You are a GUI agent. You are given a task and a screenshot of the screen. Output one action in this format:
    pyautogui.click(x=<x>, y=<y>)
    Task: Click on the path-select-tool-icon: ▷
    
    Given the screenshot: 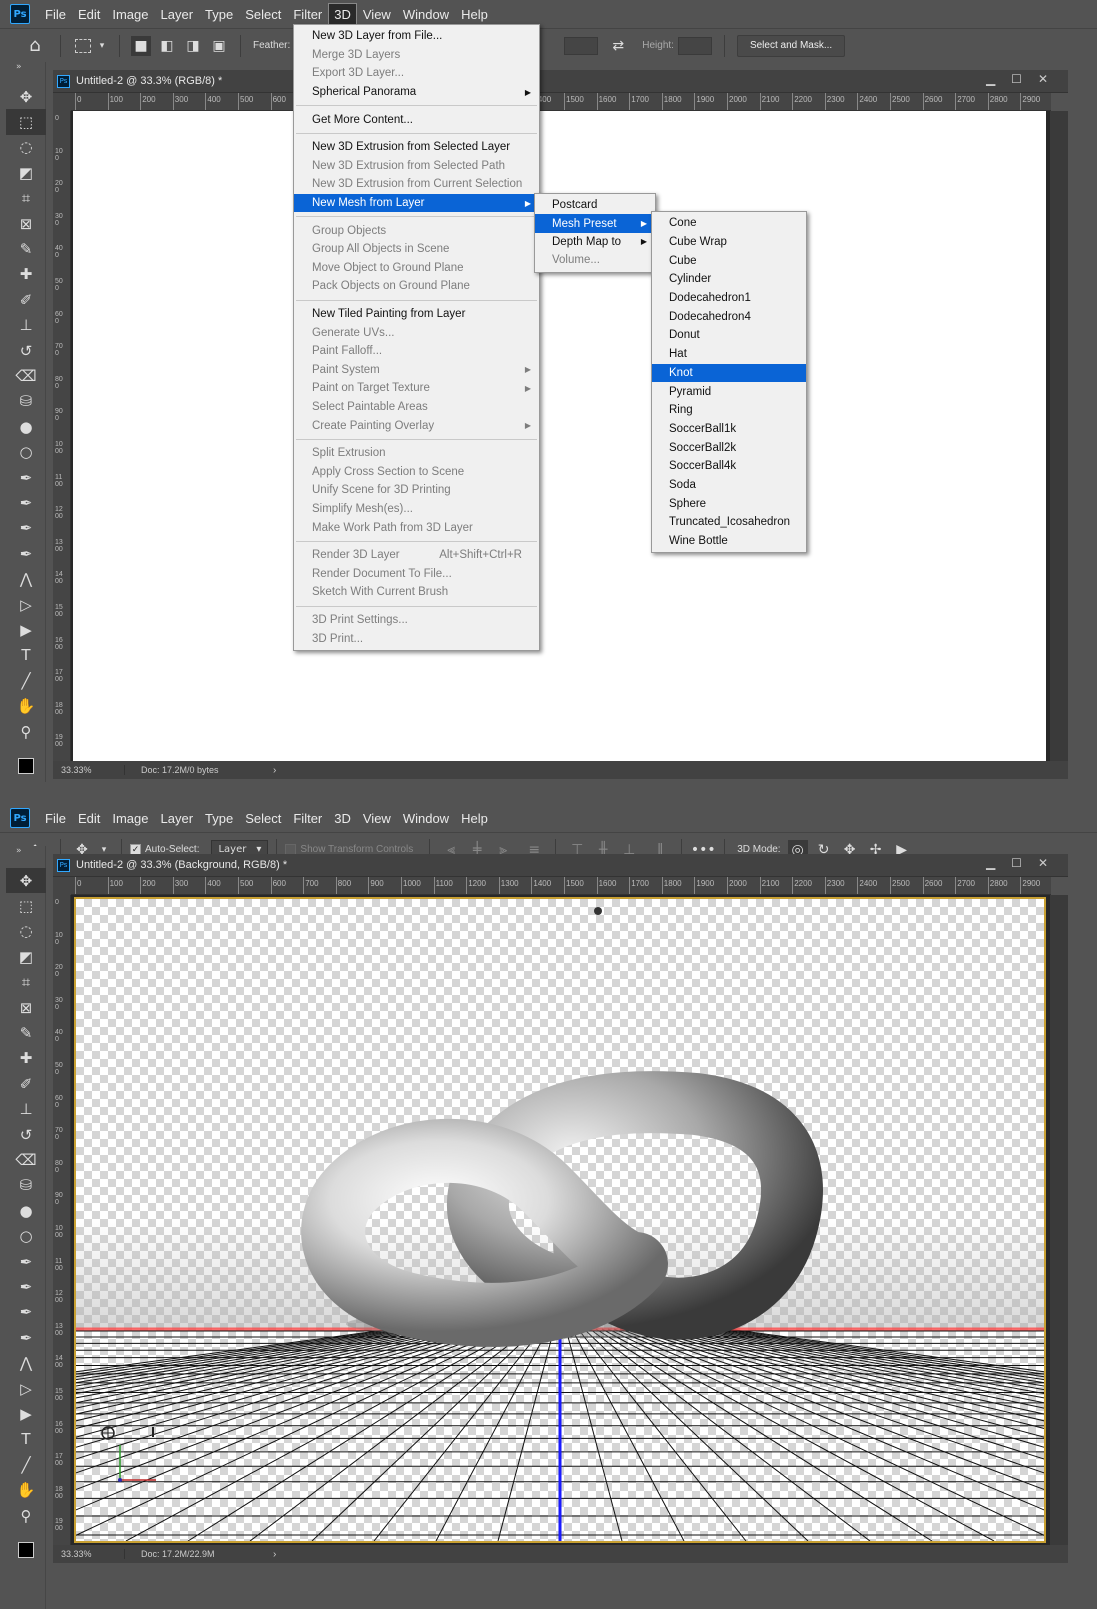 What is the action you would take?
    pyautogui.click(x=26, y=604)
    